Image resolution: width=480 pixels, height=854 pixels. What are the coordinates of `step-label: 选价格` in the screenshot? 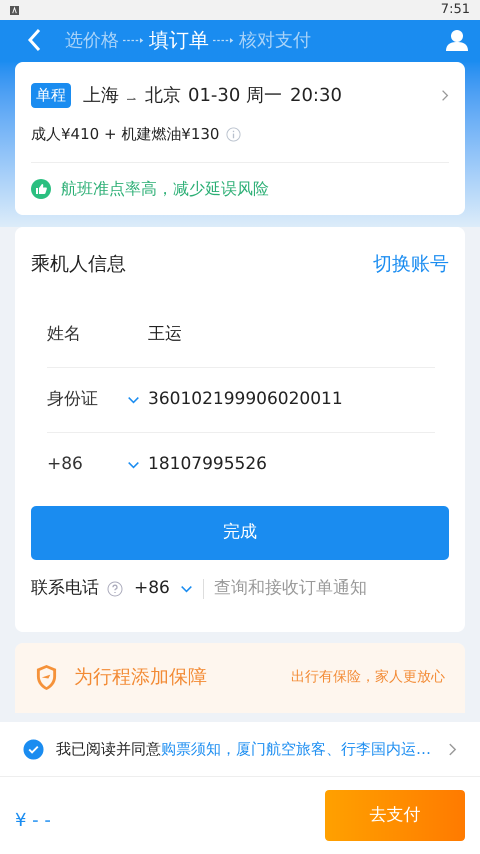 It's located at (92, 40).